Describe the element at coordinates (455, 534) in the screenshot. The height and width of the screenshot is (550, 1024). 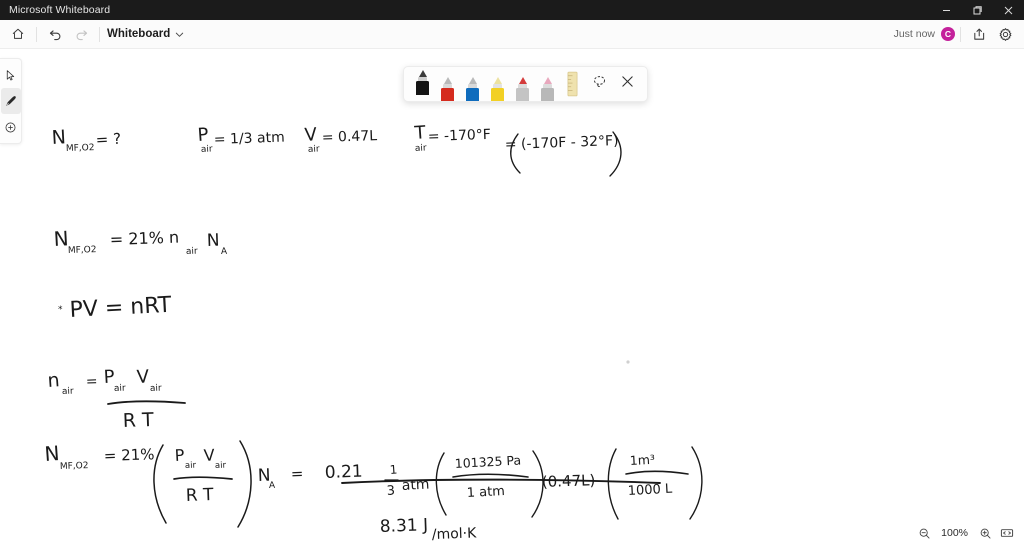
I see `ink-gas-constant-unit: /mol·K` at that location.